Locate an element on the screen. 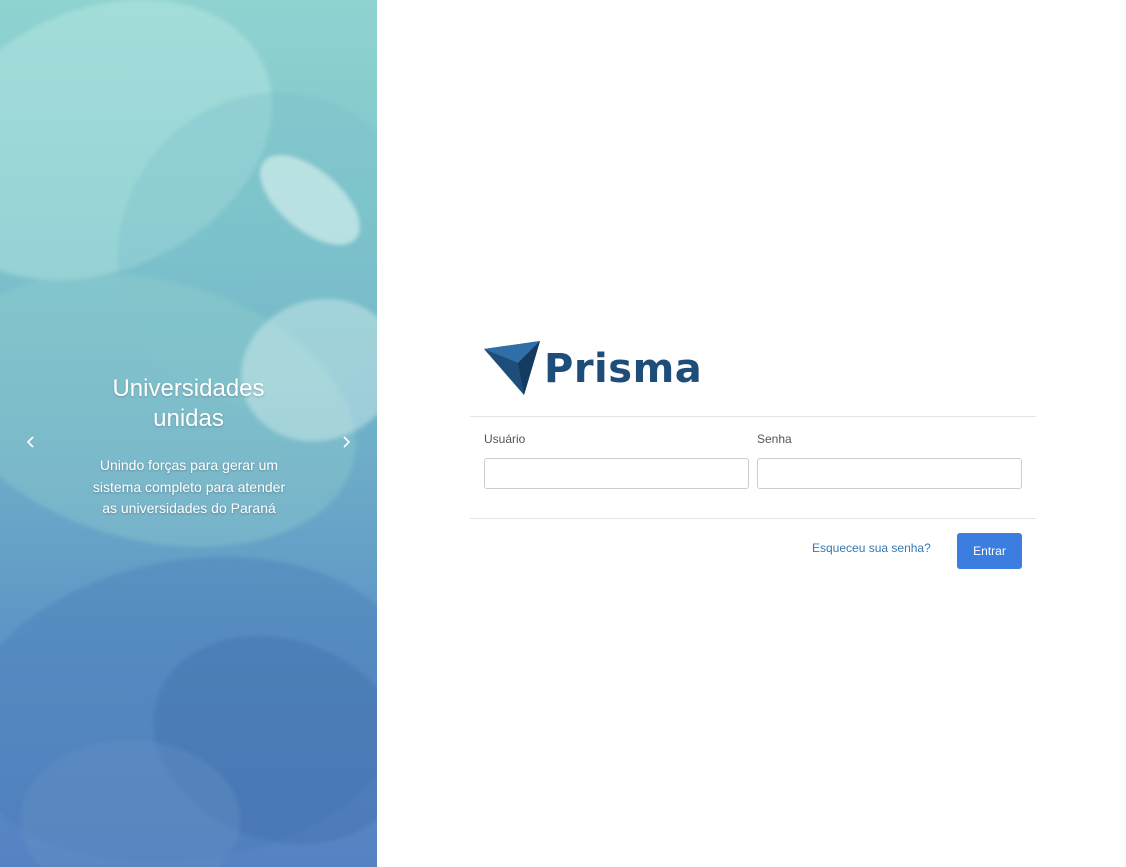 This screenshot has height=867, width=1126. carousel-prev-button is located at coordinates (31, 444).